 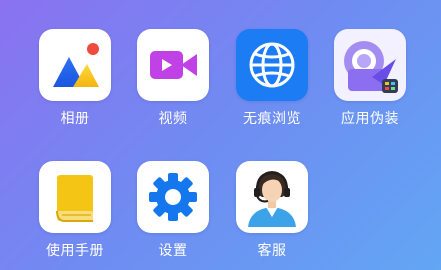 What do you see at coordinates (272, 251) in the screenshot?
I see `app-label: 客服` at bounding box center [272, 251].